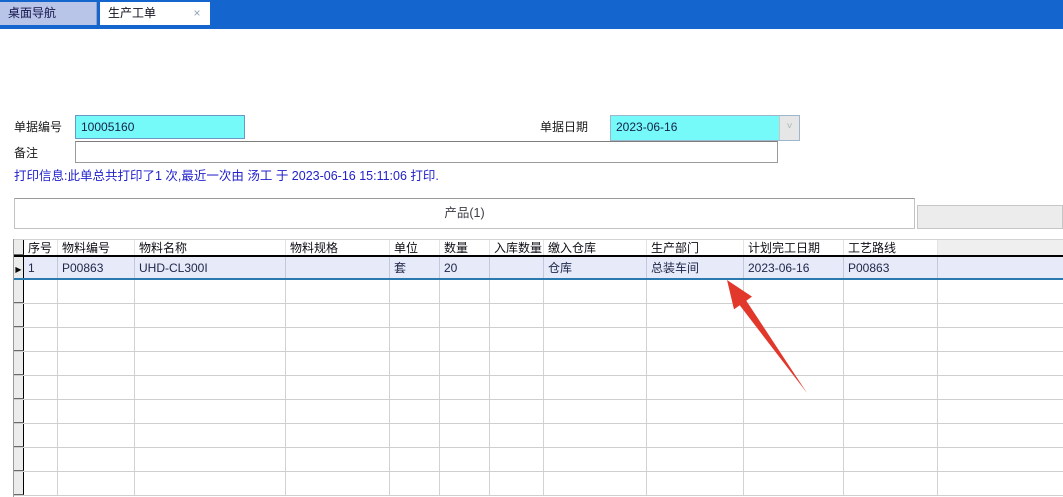 This screenshot has width=1063, height=497. I want to click on grid-cell: 20, so click(465, 267).